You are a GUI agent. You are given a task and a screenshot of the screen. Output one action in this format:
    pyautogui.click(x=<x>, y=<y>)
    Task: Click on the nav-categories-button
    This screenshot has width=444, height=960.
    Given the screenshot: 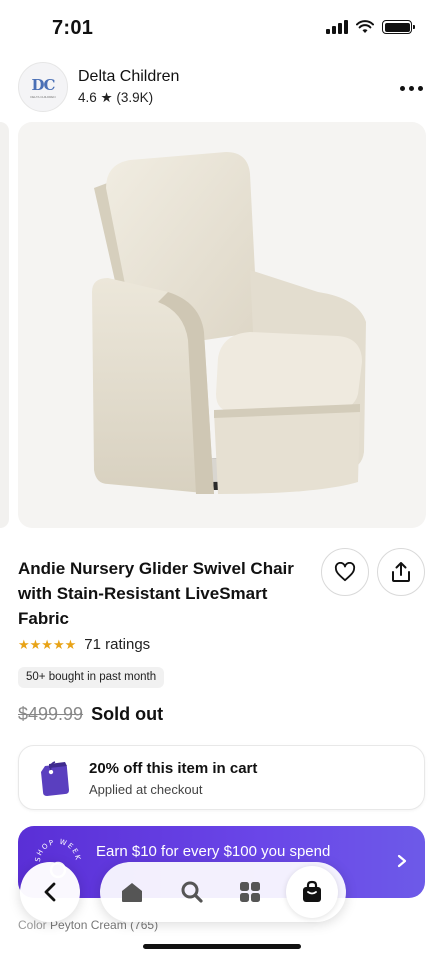 What is the action you would take?
    pyautogui.click(x=250, y=892)
    